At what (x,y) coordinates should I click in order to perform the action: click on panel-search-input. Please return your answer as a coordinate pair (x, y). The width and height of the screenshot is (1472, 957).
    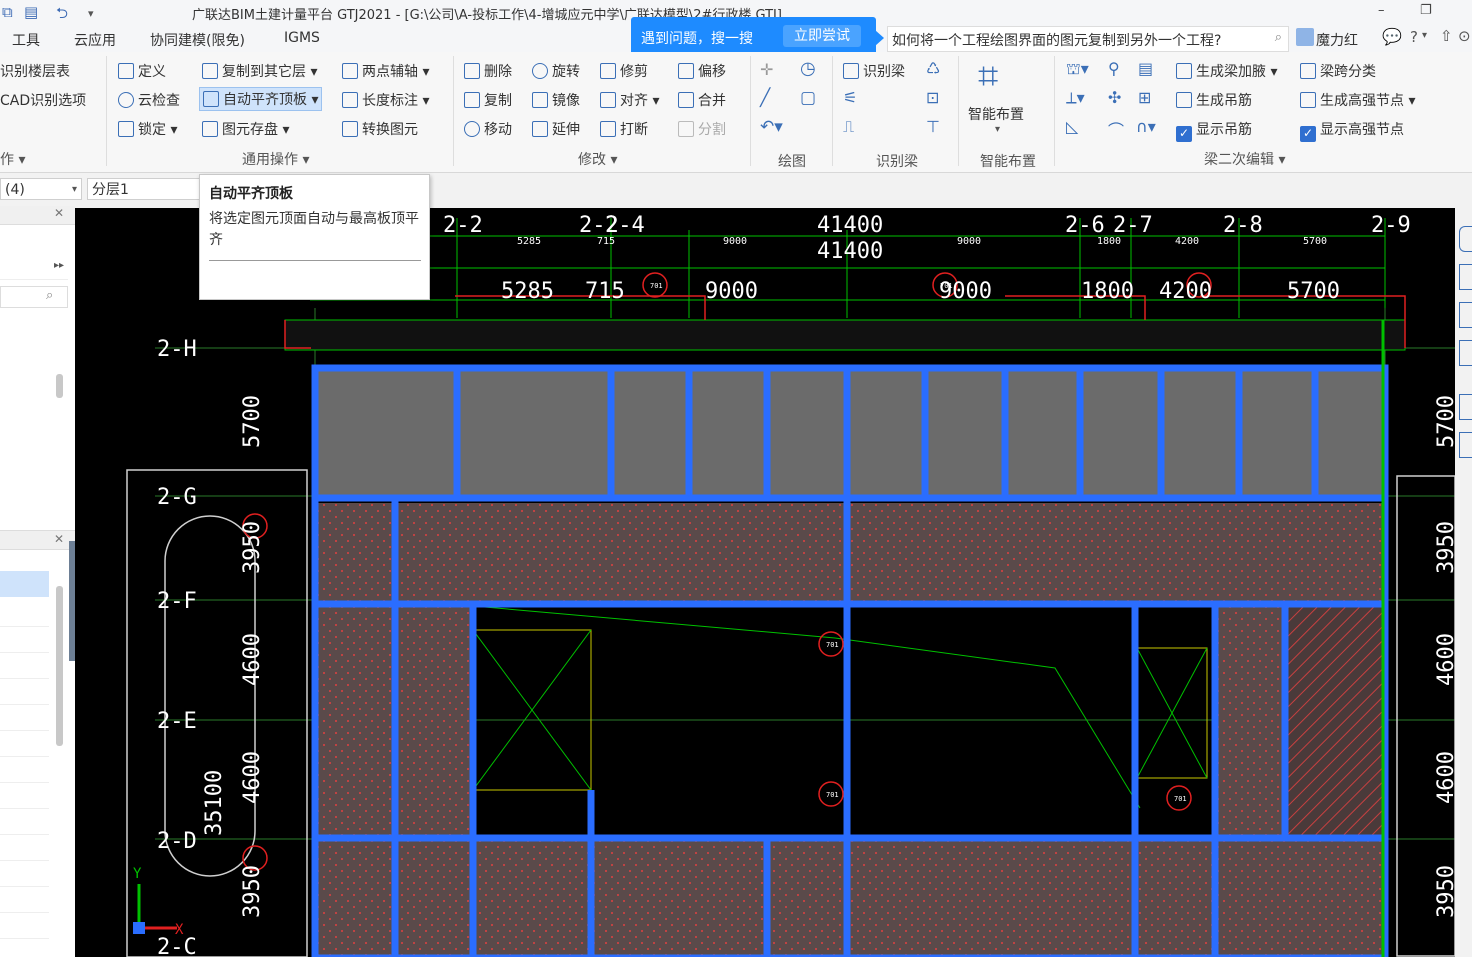
    Looking at the image, I should click on (34, 297).